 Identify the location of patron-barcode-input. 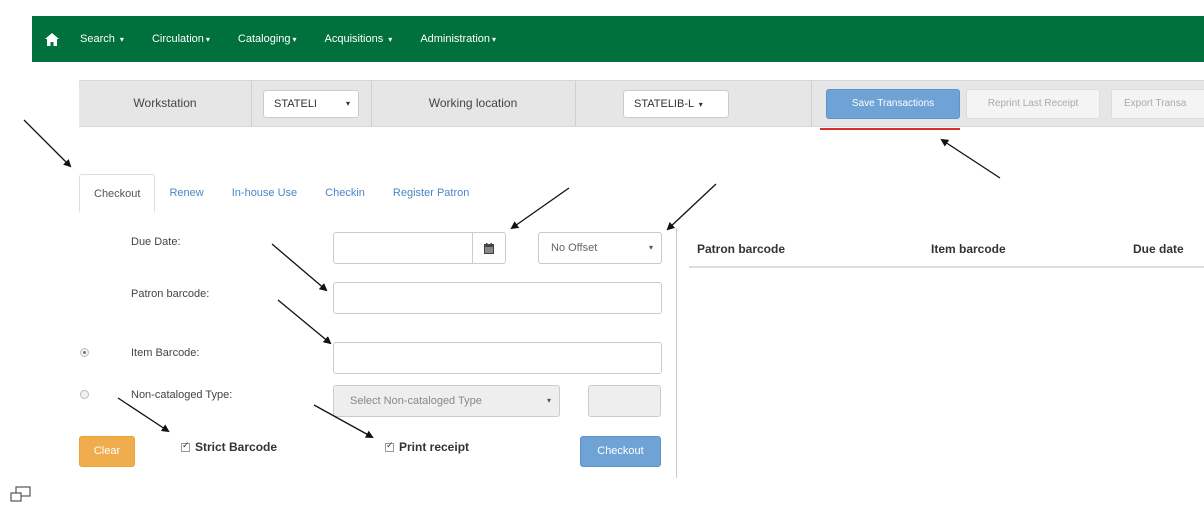
(497, 298).